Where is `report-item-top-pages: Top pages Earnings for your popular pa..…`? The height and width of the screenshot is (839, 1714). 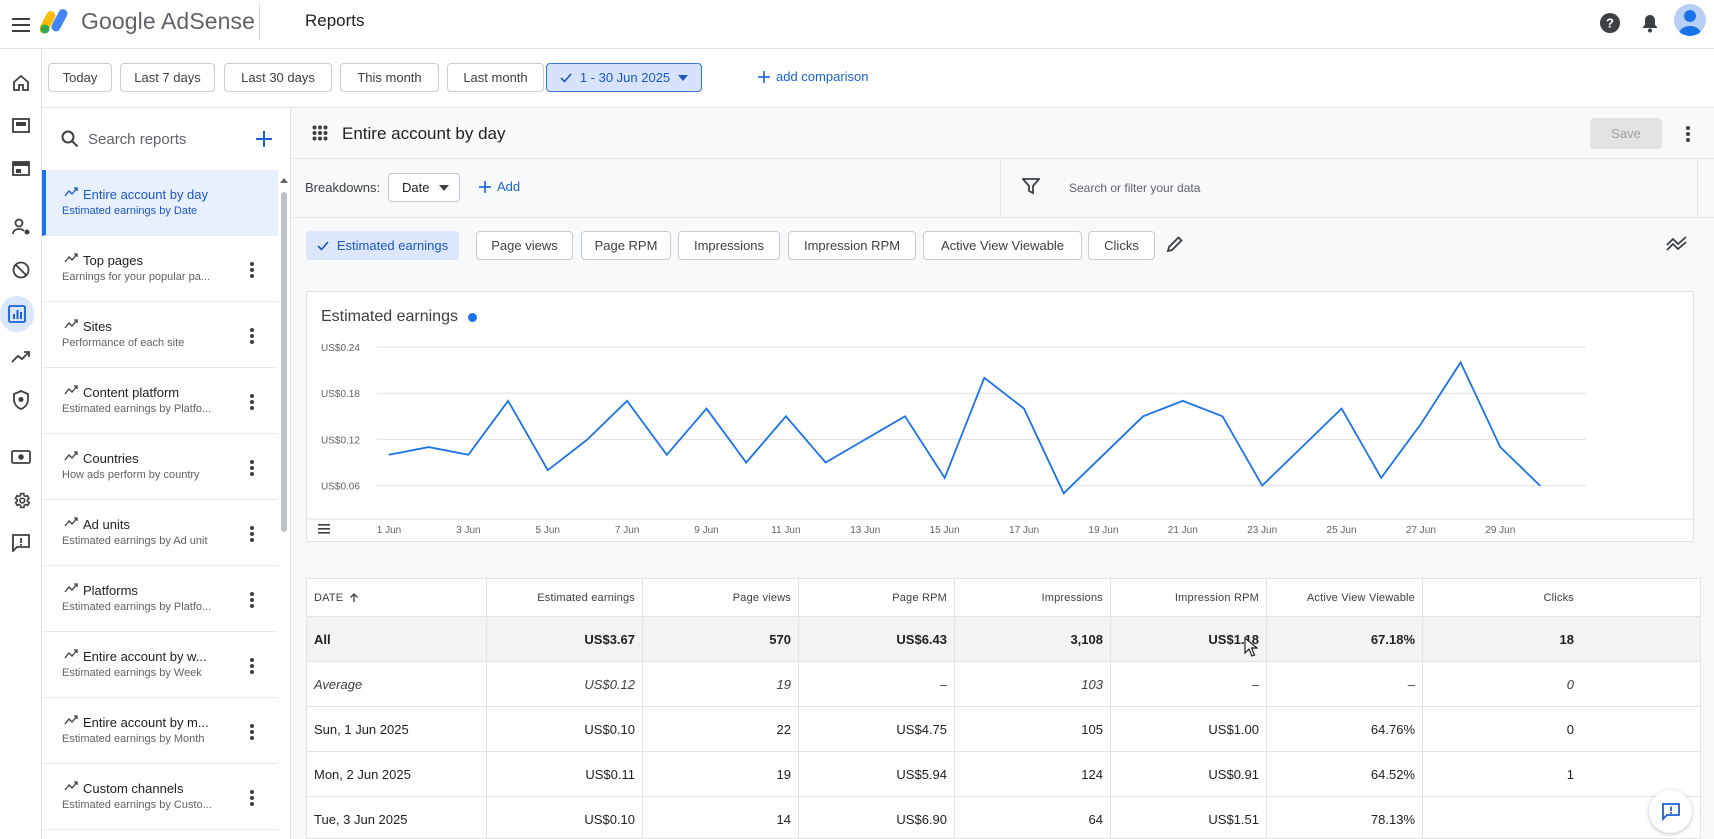 report-item-top-pages: Top pages Earnings for your popular pa..… is located at coordinates (160, 269).